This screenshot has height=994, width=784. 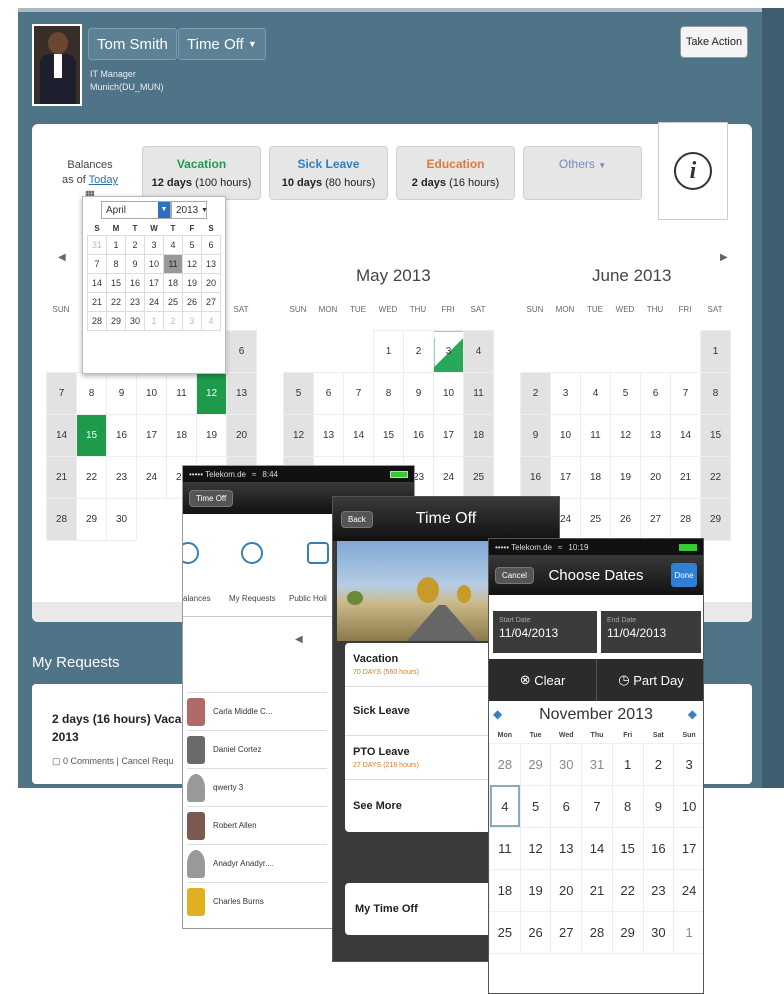 I want to click on day-cell: 18, so click(x=181, y=435).